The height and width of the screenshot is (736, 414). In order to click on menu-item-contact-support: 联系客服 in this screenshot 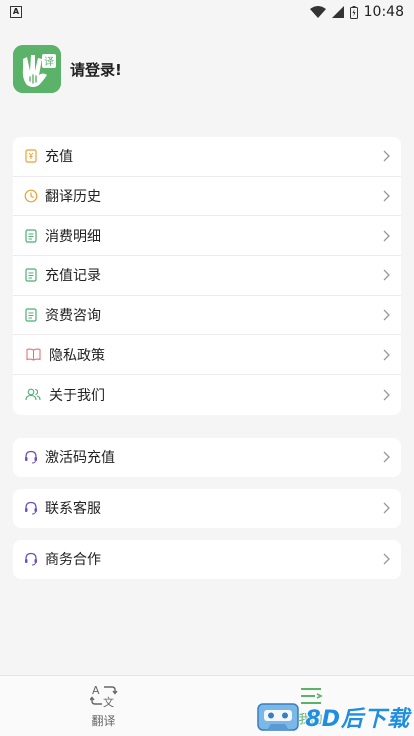, I will do `click(207, 508)`.